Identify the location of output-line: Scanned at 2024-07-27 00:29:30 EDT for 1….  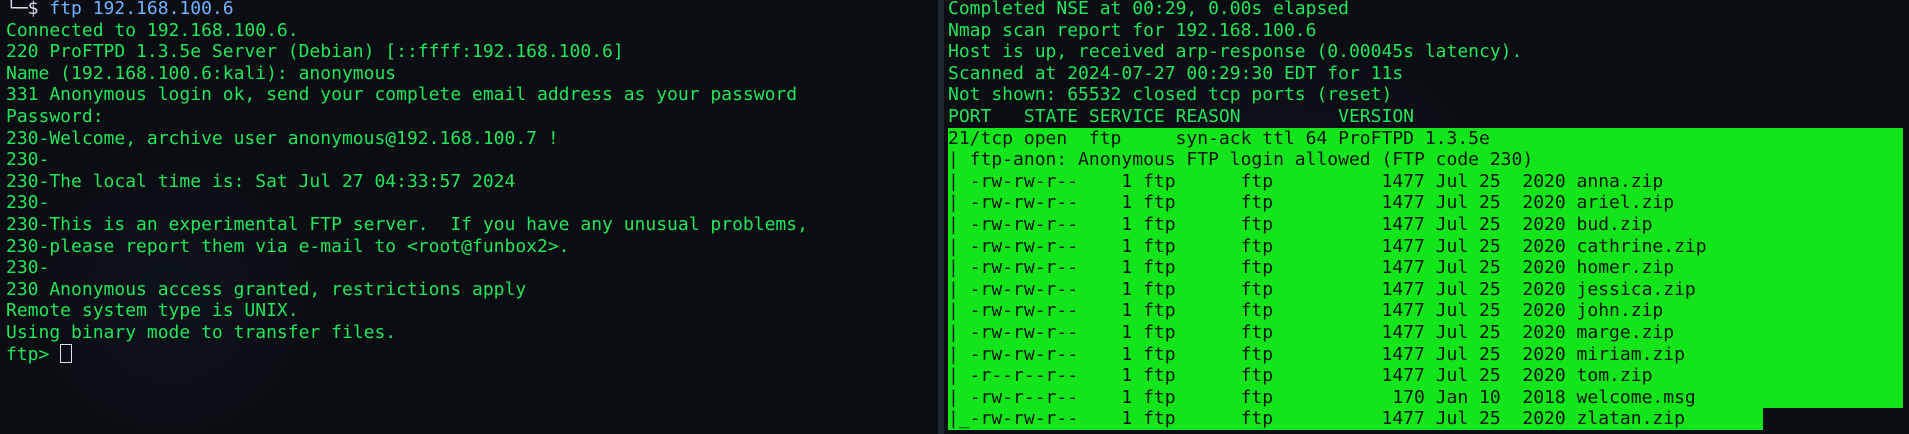
(1176, 73).